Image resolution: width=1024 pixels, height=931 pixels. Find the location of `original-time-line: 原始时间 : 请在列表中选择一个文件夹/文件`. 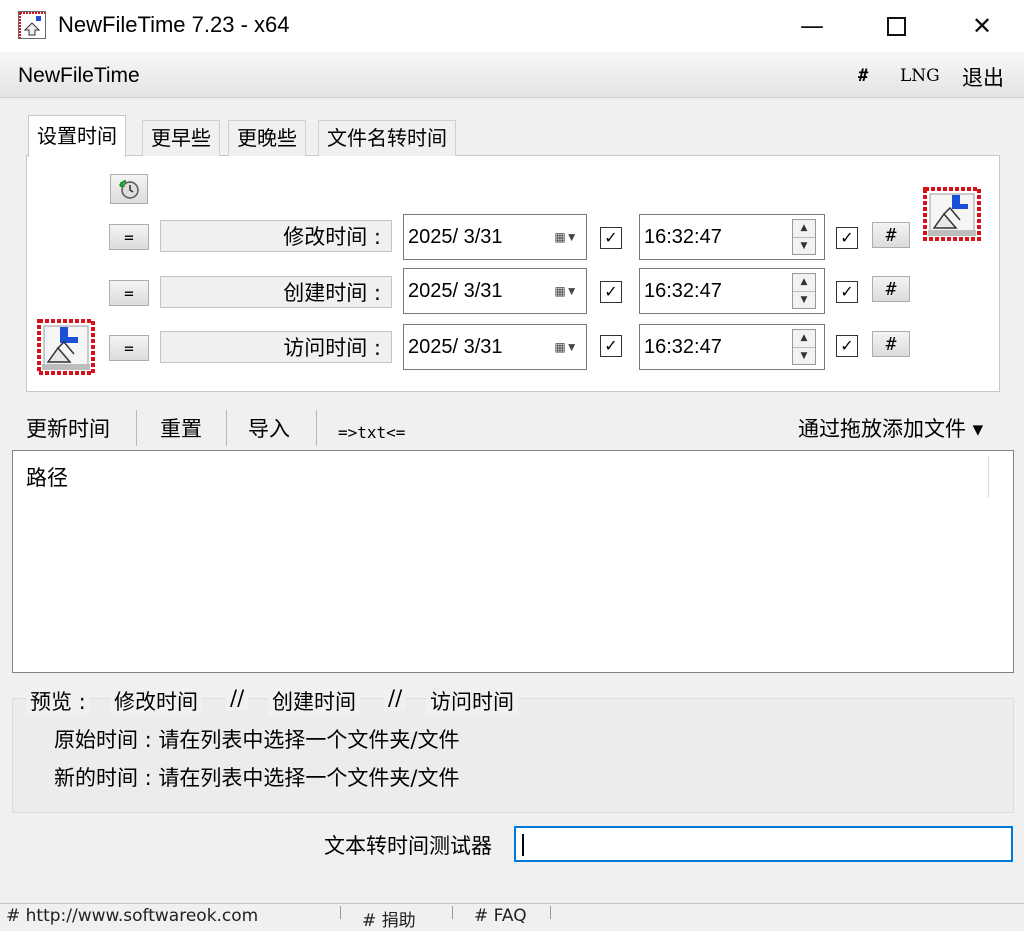

original-time-line: 原始时间 : 请在列表中选择一个文件夹/文件 is located at coordinates (257, 740).